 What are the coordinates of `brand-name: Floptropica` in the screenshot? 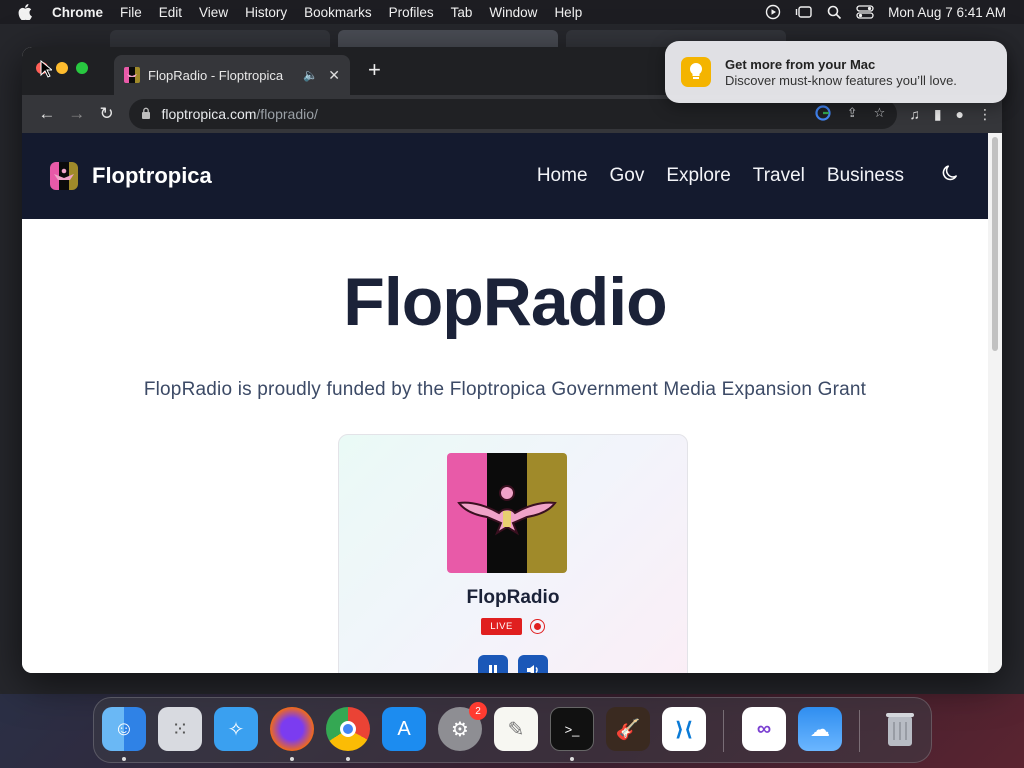 It's located at (152, 175).